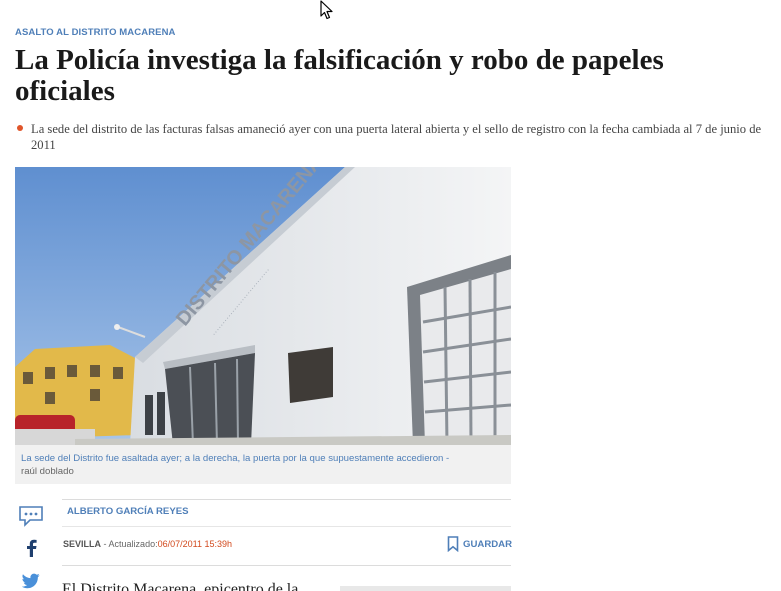  I want to click on summary-bullet, so click(20, 128).